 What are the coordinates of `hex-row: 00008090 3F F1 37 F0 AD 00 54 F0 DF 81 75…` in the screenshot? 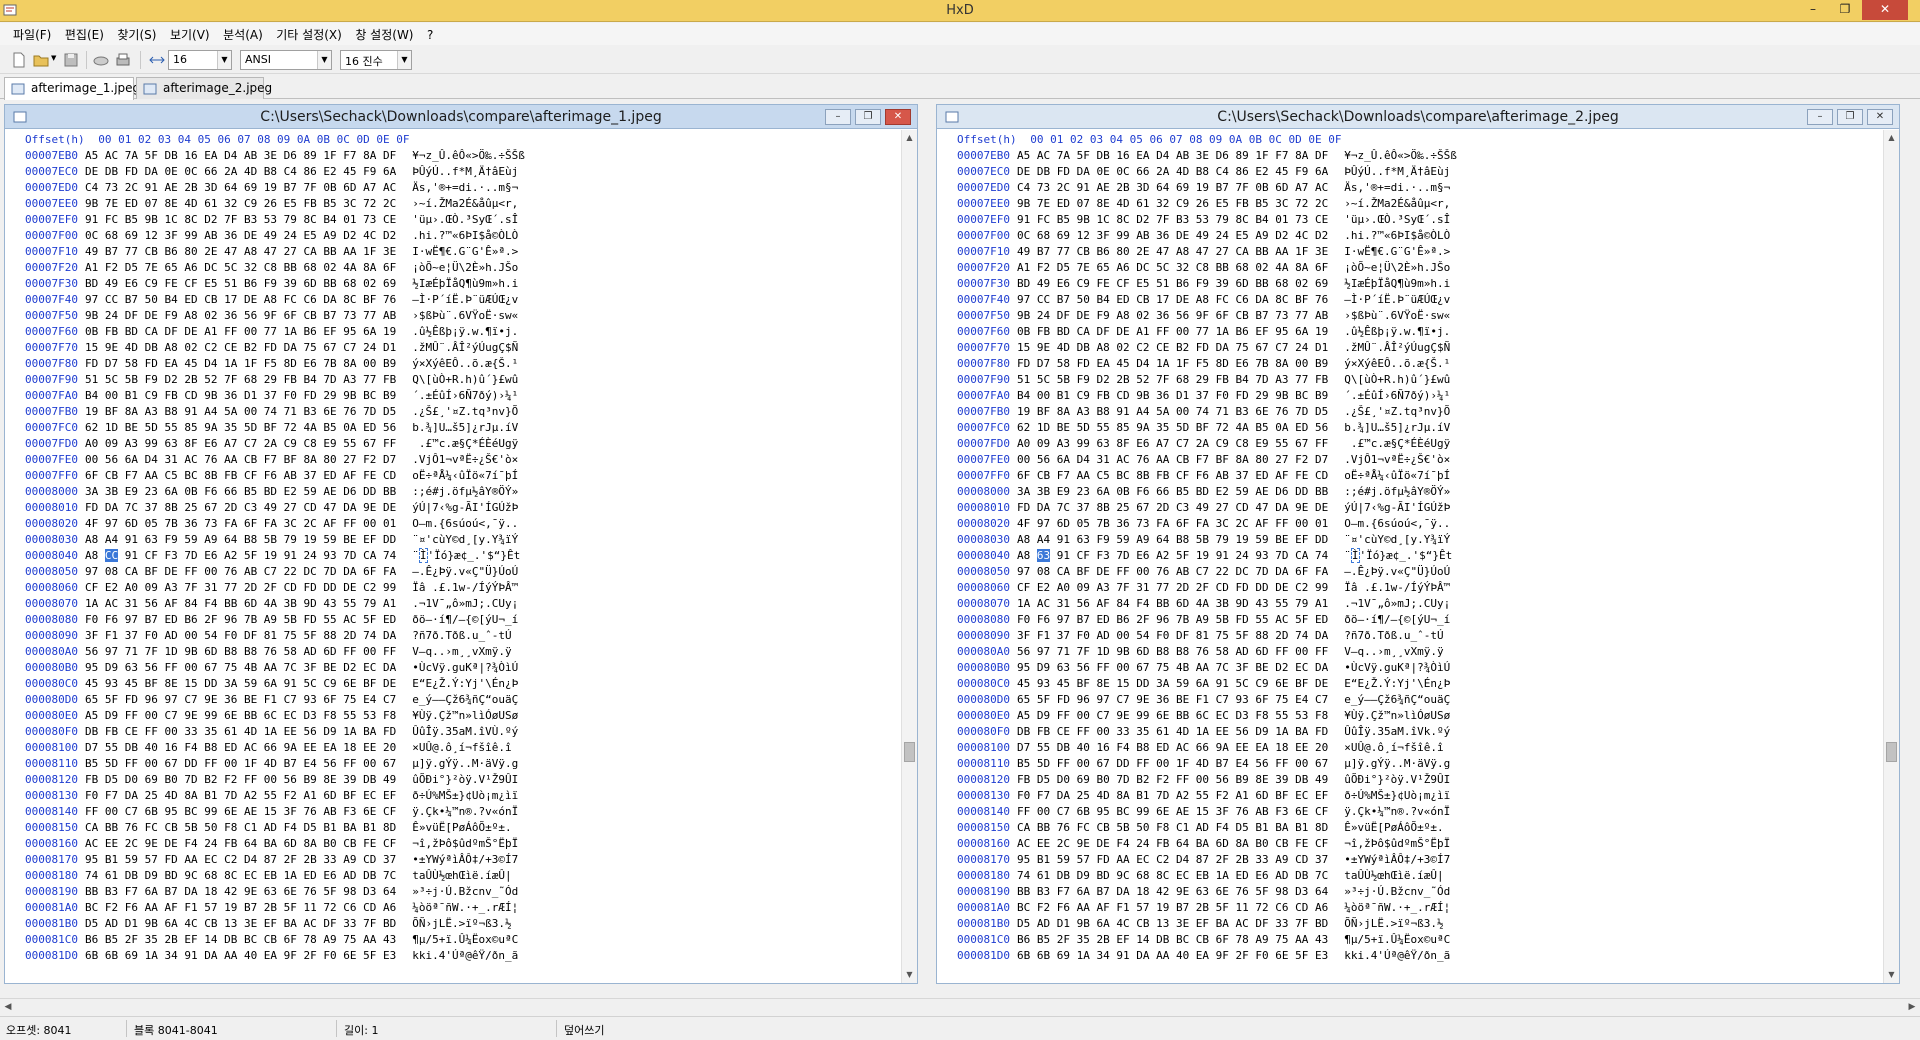 It's located at (453, 636).